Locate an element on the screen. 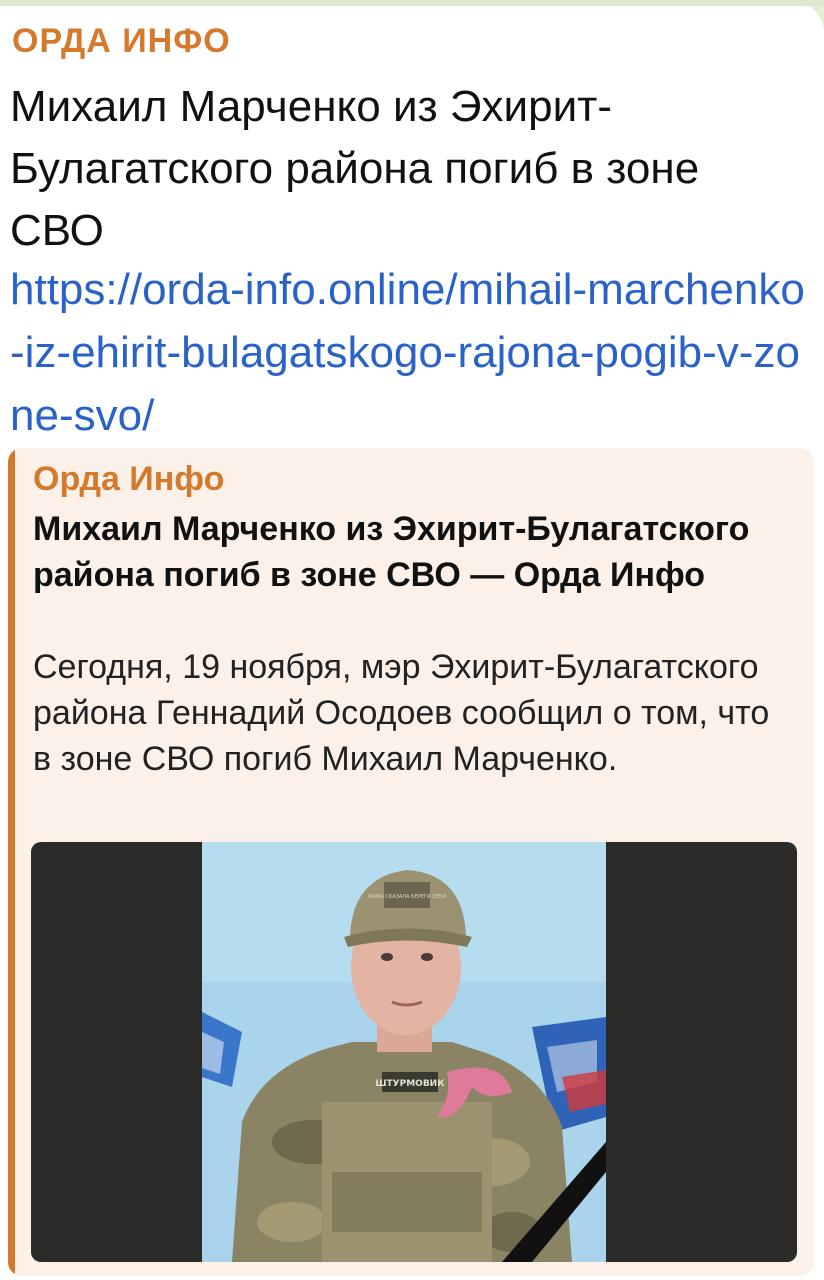  sender-name: ОРДА ИНФО is located at coordinates (121, 41).